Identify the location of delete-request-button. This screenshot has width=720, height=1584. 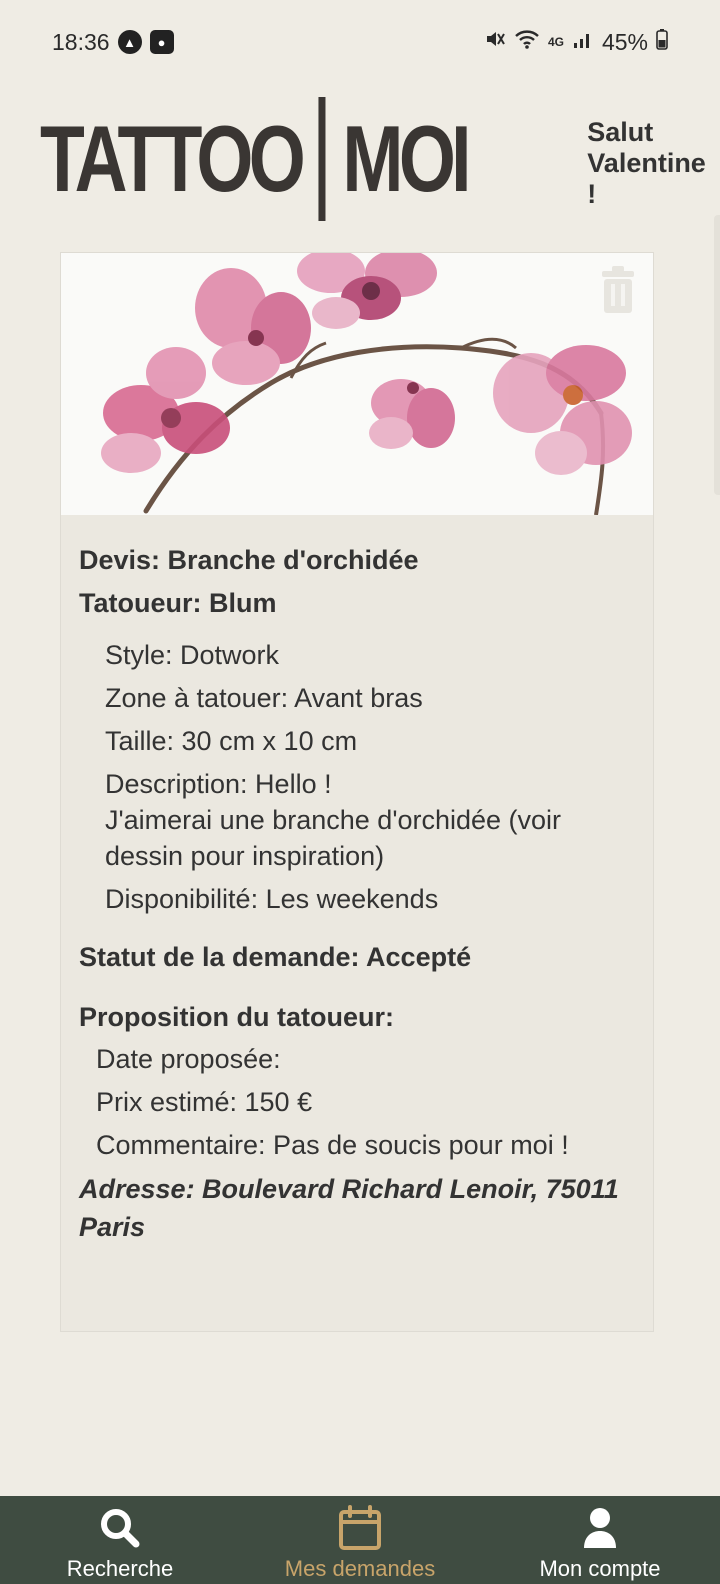
(618, 290).